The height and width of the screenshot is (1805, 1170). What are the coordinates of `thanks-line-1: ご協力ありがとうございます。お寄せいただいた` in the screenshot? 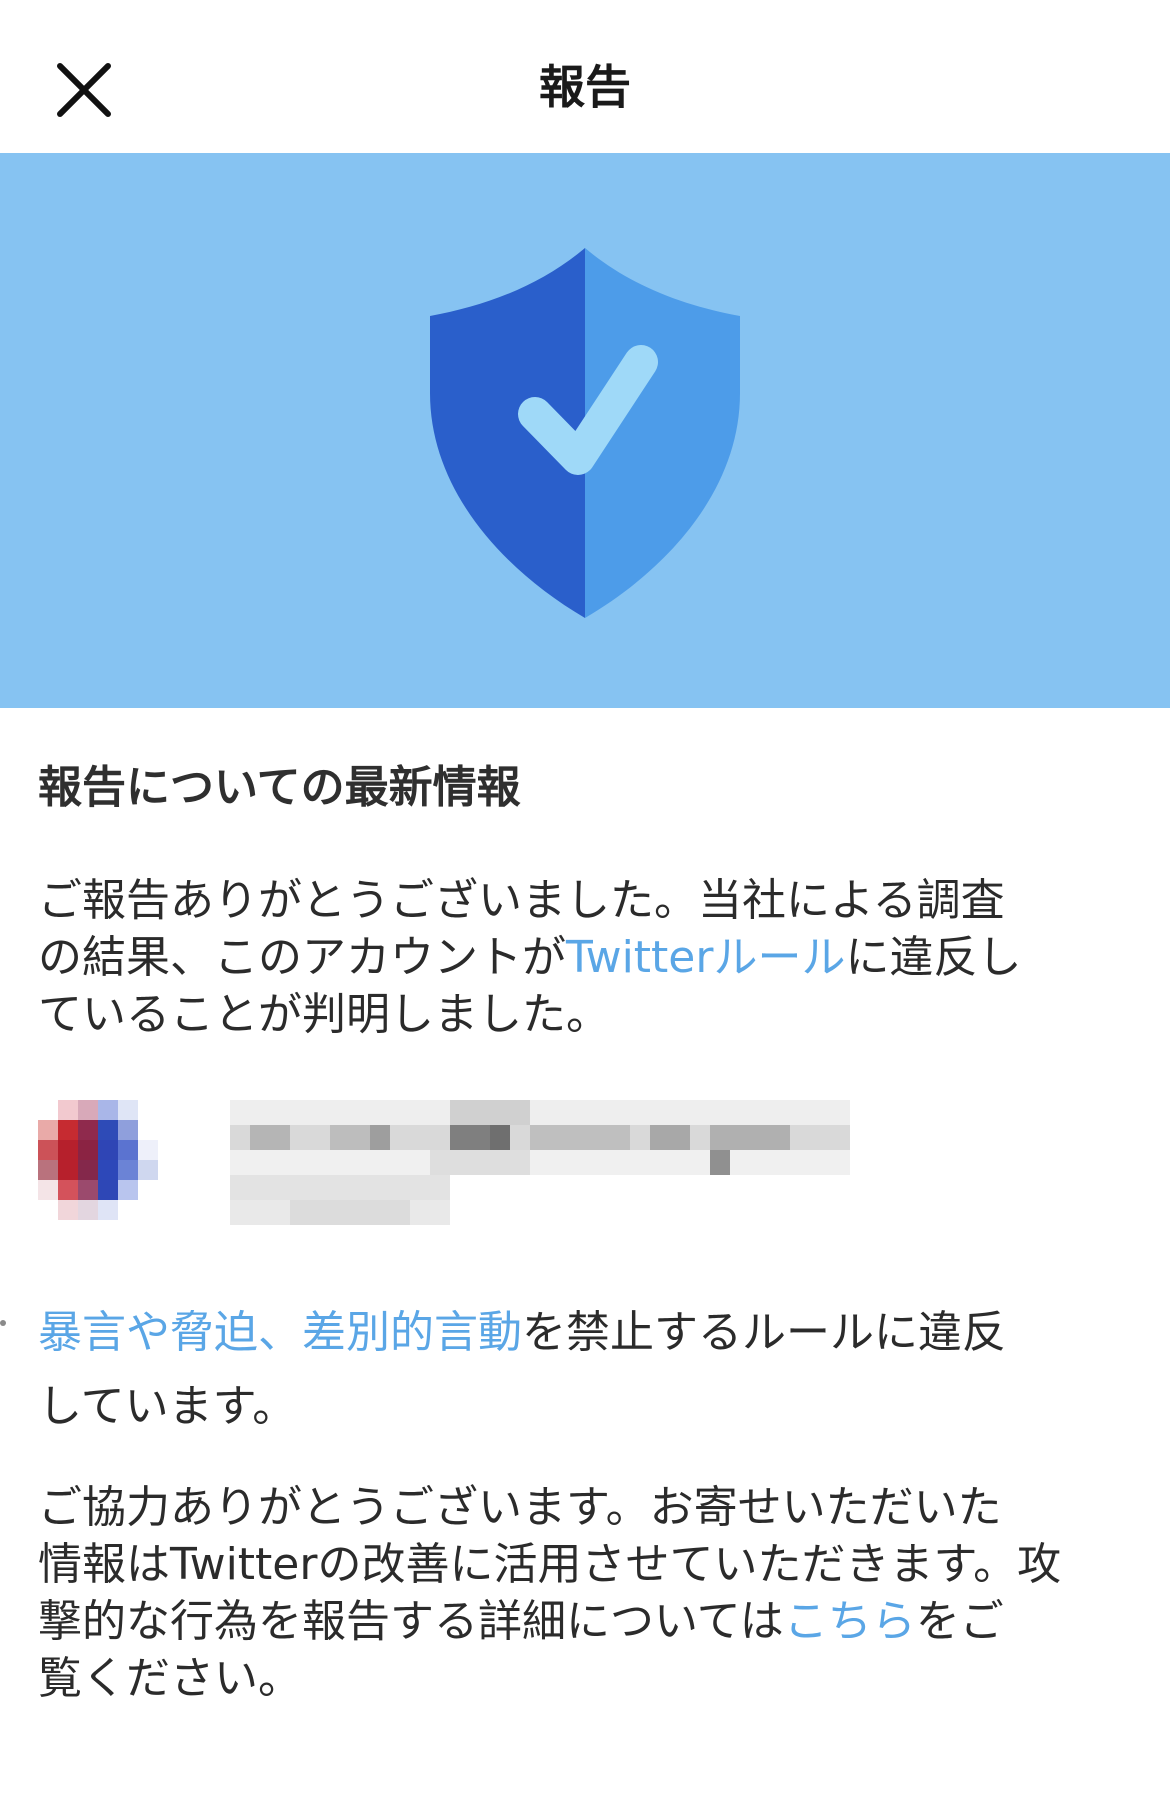 It's located at (520, 1507).